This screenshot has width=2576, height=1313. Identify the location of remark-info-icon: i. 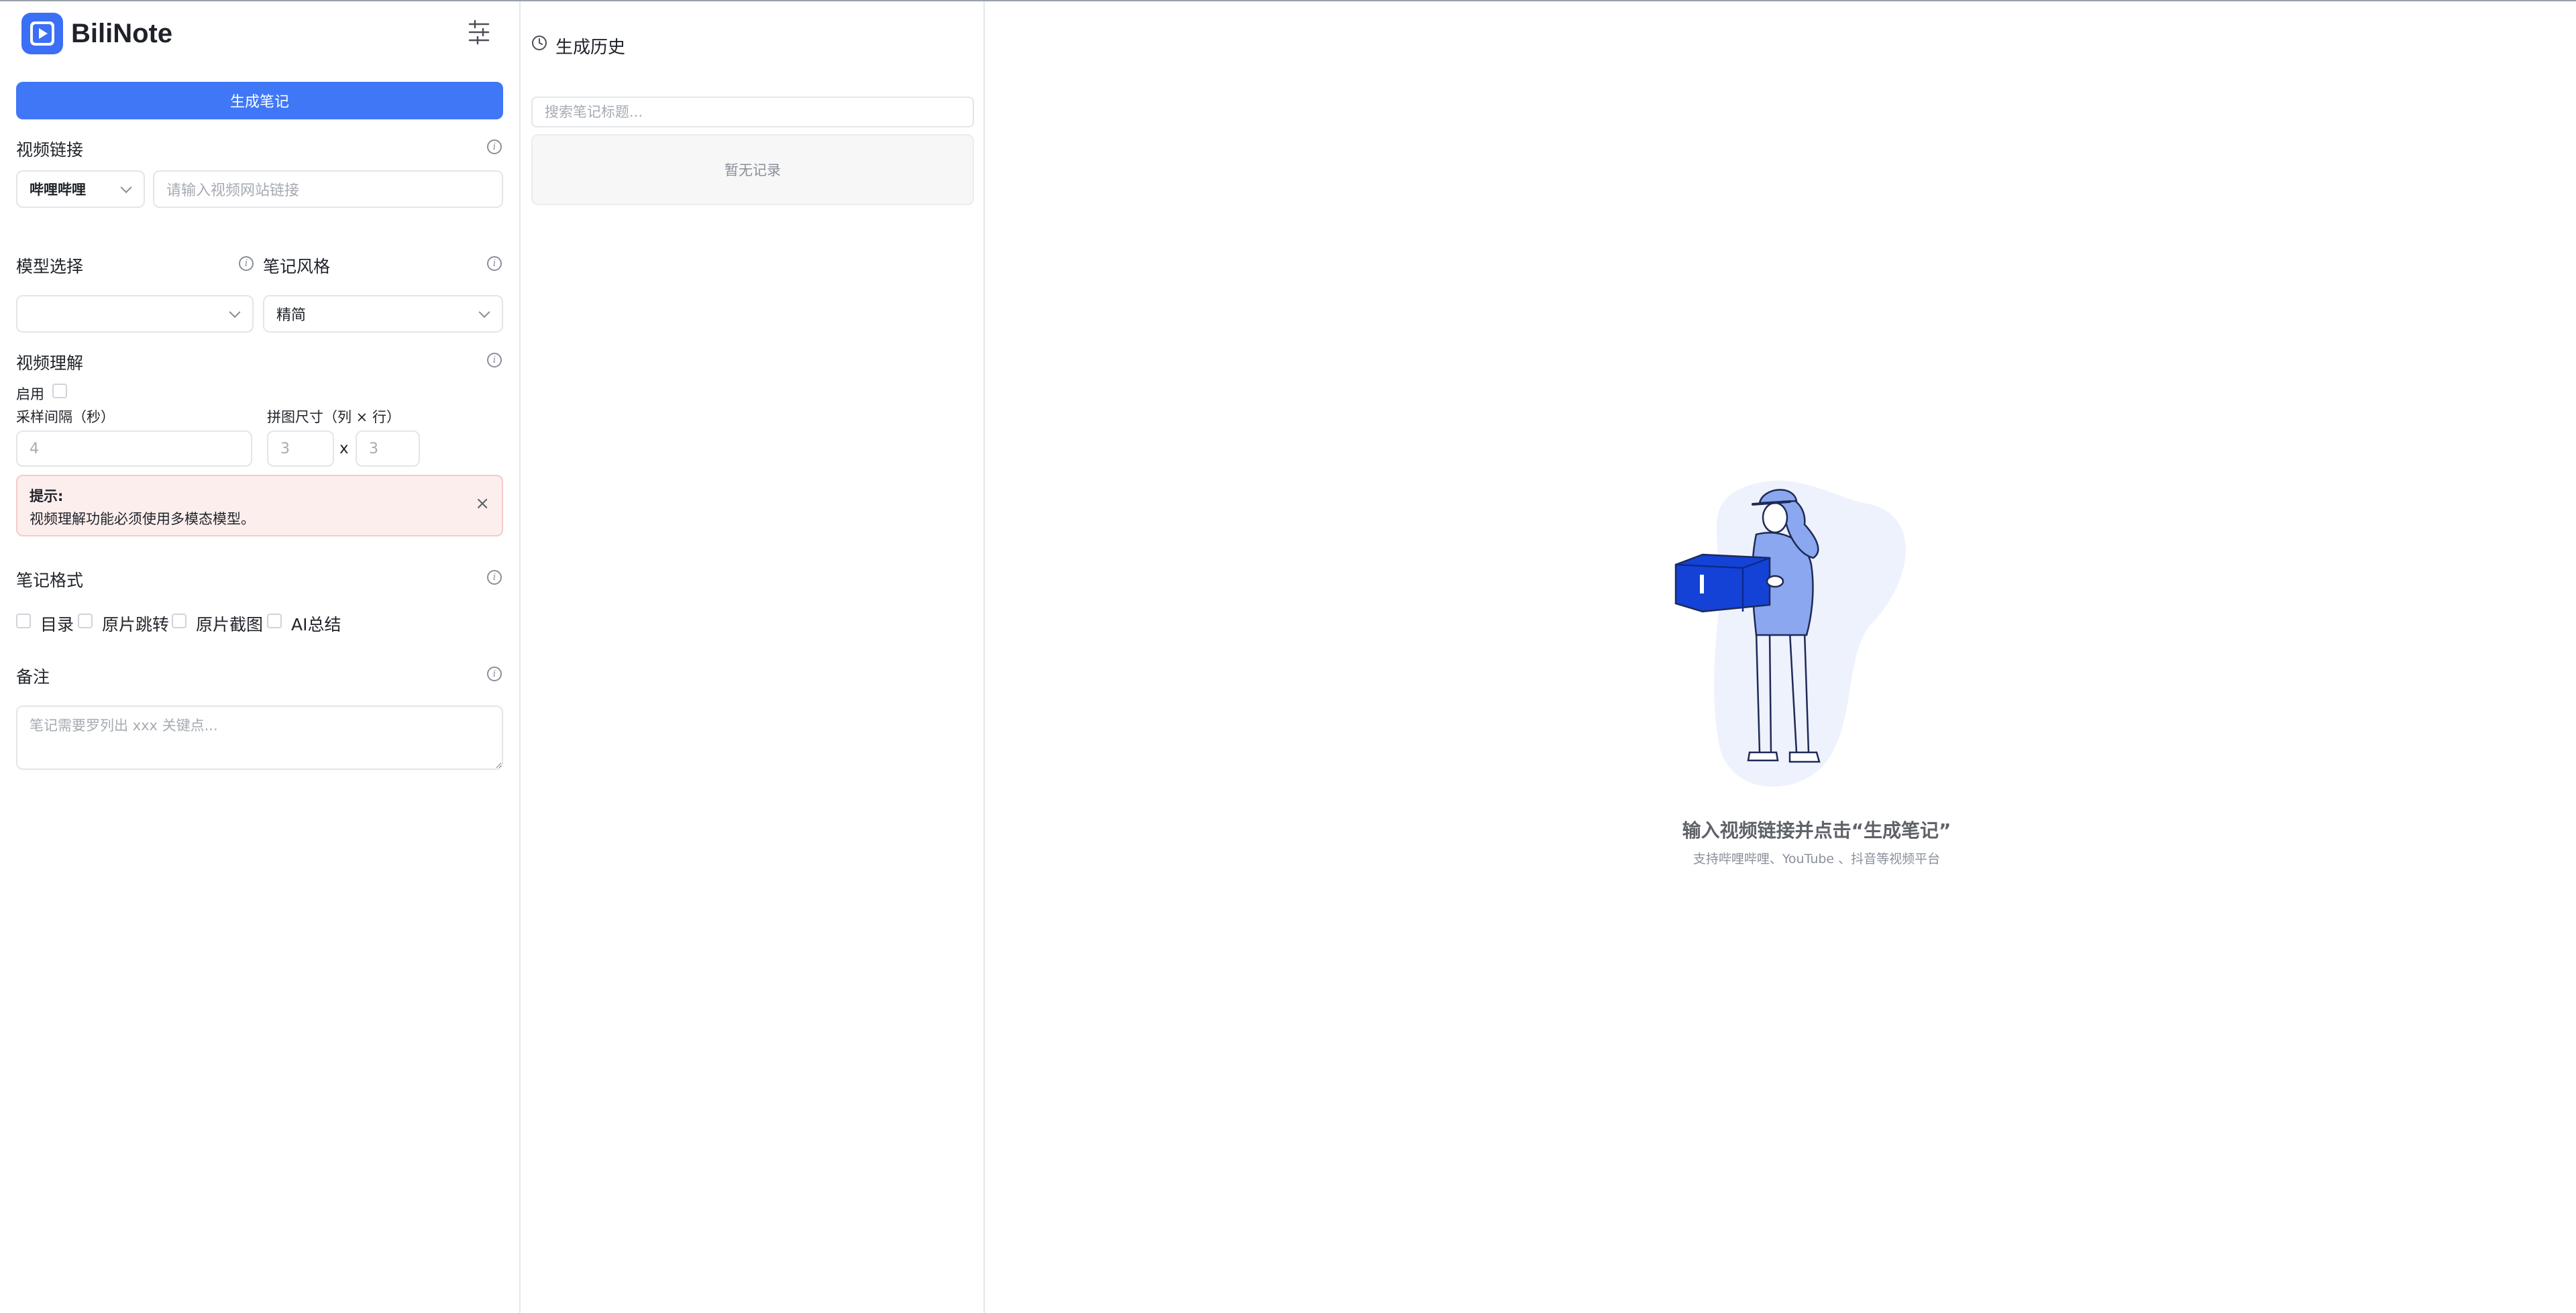
(494, 674).